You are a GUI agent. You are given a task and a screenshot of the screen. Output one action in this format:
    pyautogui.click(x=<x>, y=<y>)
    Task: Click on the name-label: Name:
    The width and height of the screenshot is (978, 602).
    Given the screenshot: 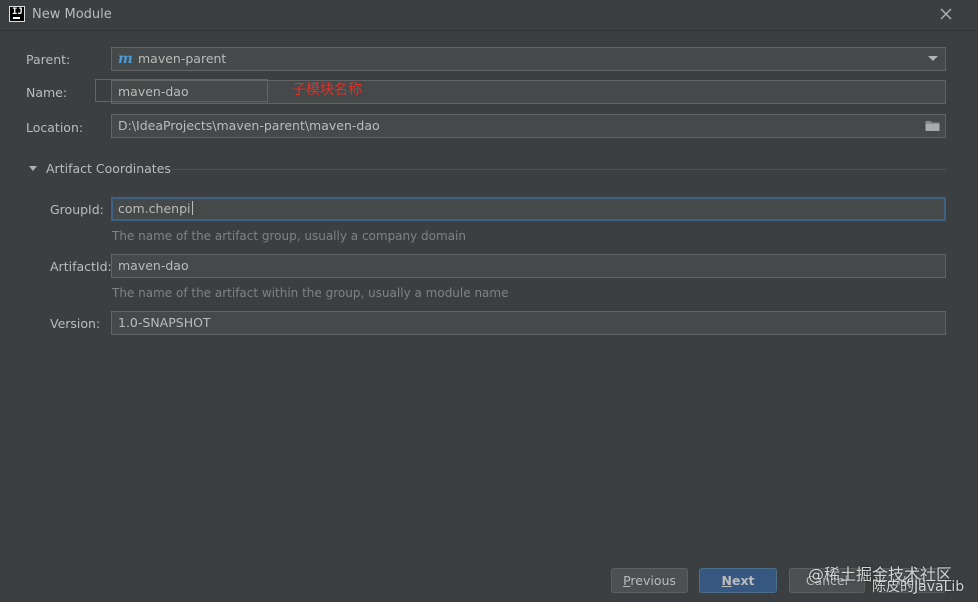 What is the action you would take?
    pyautogui.click(x=47, y=92)
    